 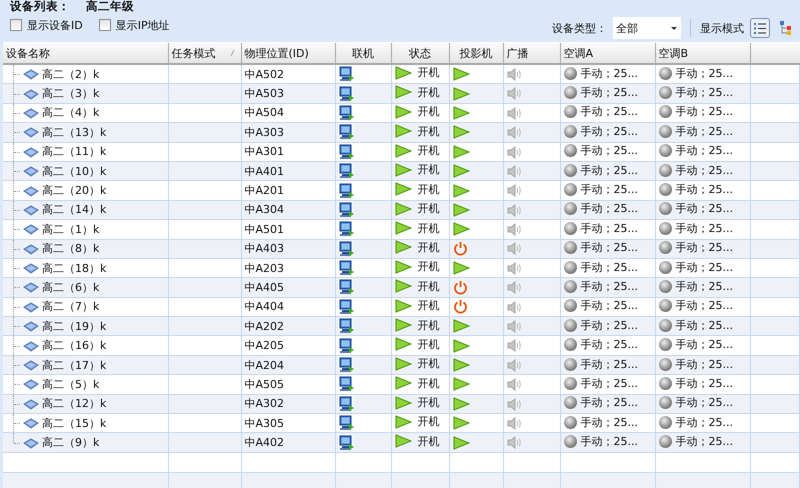 I want to click on device-name: 高二（20）k, so click(x=74, y=191).